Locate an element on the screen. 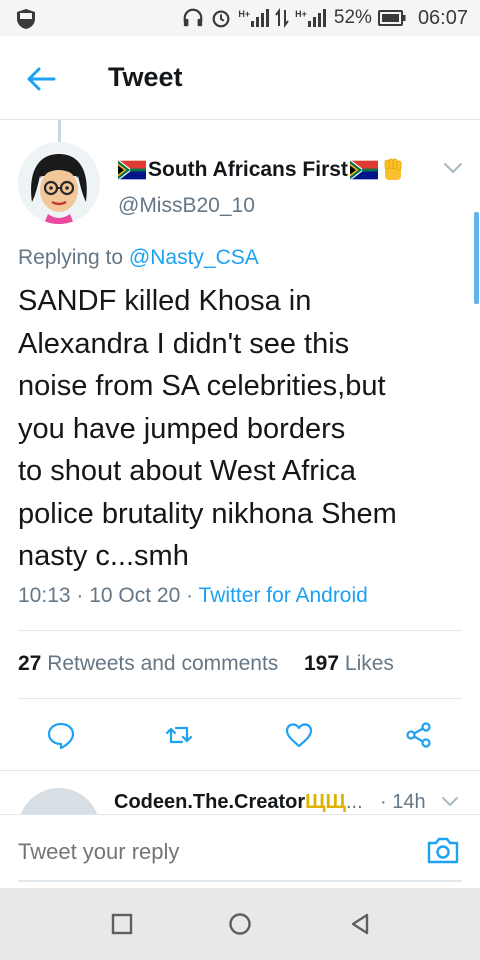 The width and height of the screenshot is (480, 960). tweet-text-line: Alexandra I didn't see this is located at coordinates (184, 343).